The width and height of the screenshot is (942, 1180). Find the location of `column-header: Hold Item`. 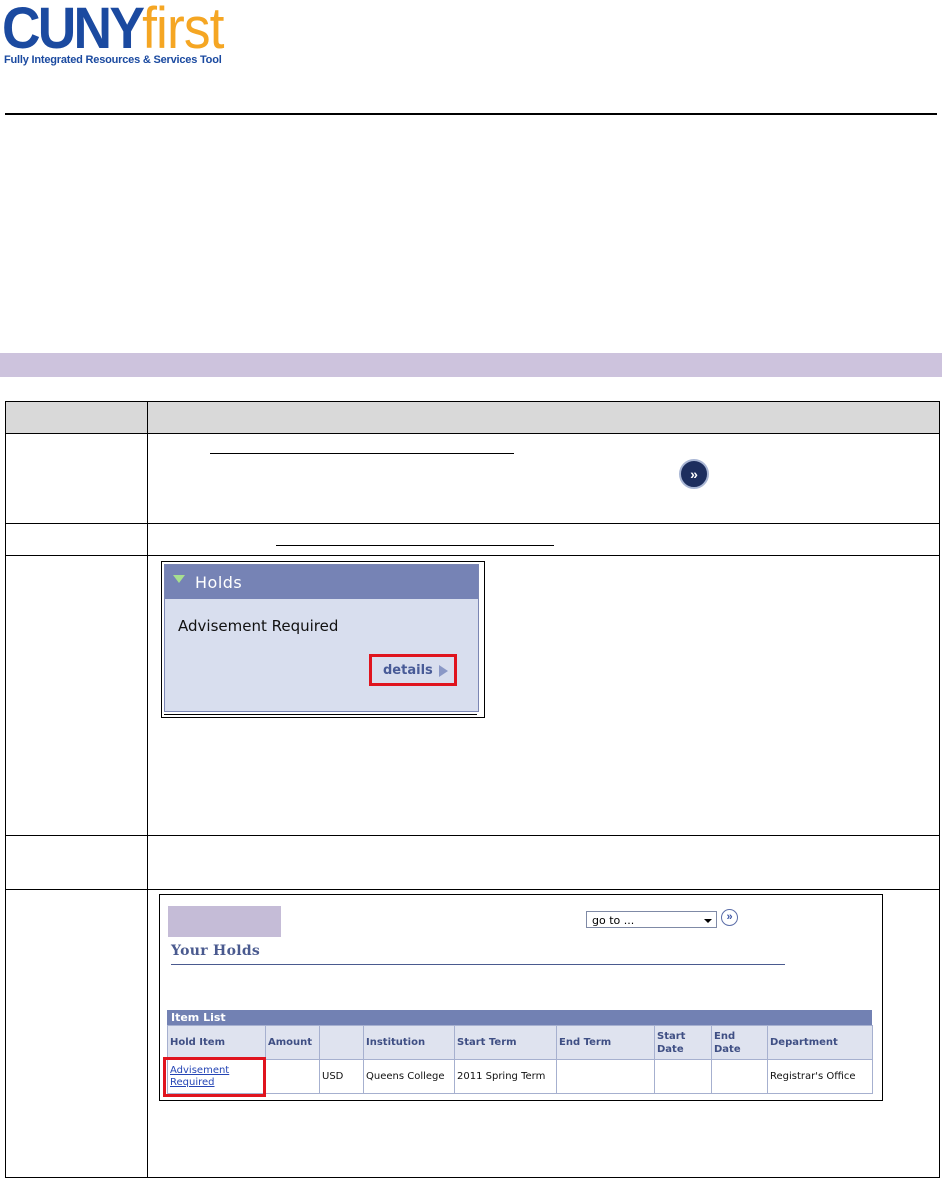

column-header: Hold Item is located at coordinates (216, 1042).